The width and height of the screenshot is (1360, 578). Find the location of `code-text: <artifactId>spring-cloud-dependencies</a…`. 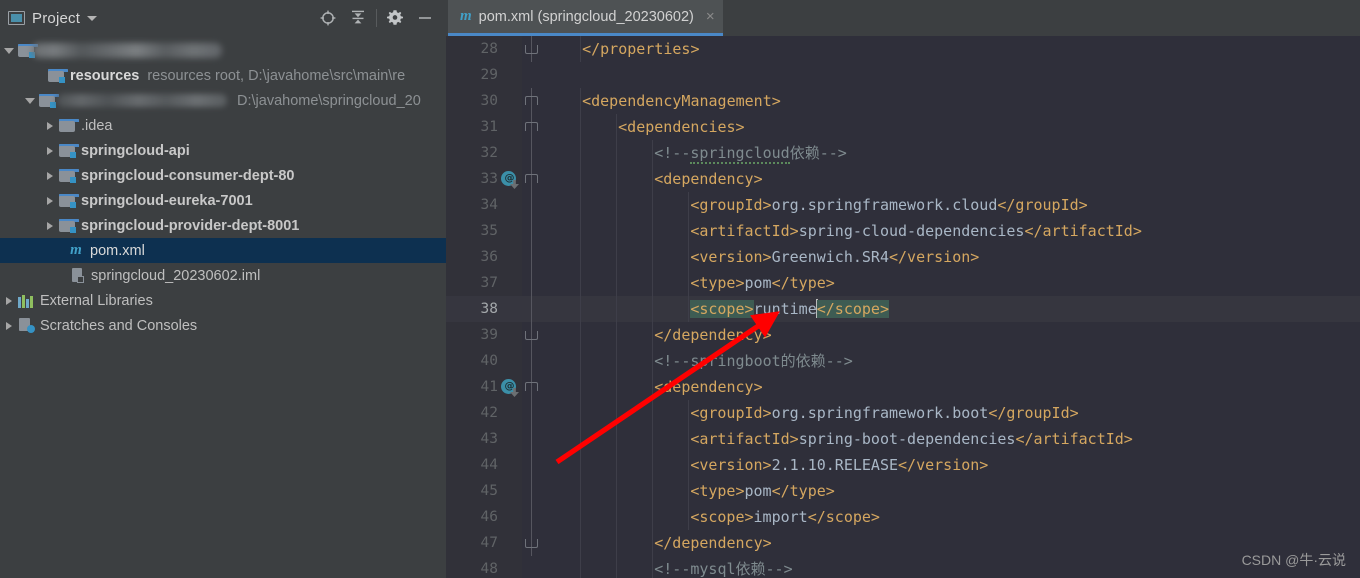

code-text: <artifactId>spring-cloud-dependencies</a… is located at coordinates (916, 231).